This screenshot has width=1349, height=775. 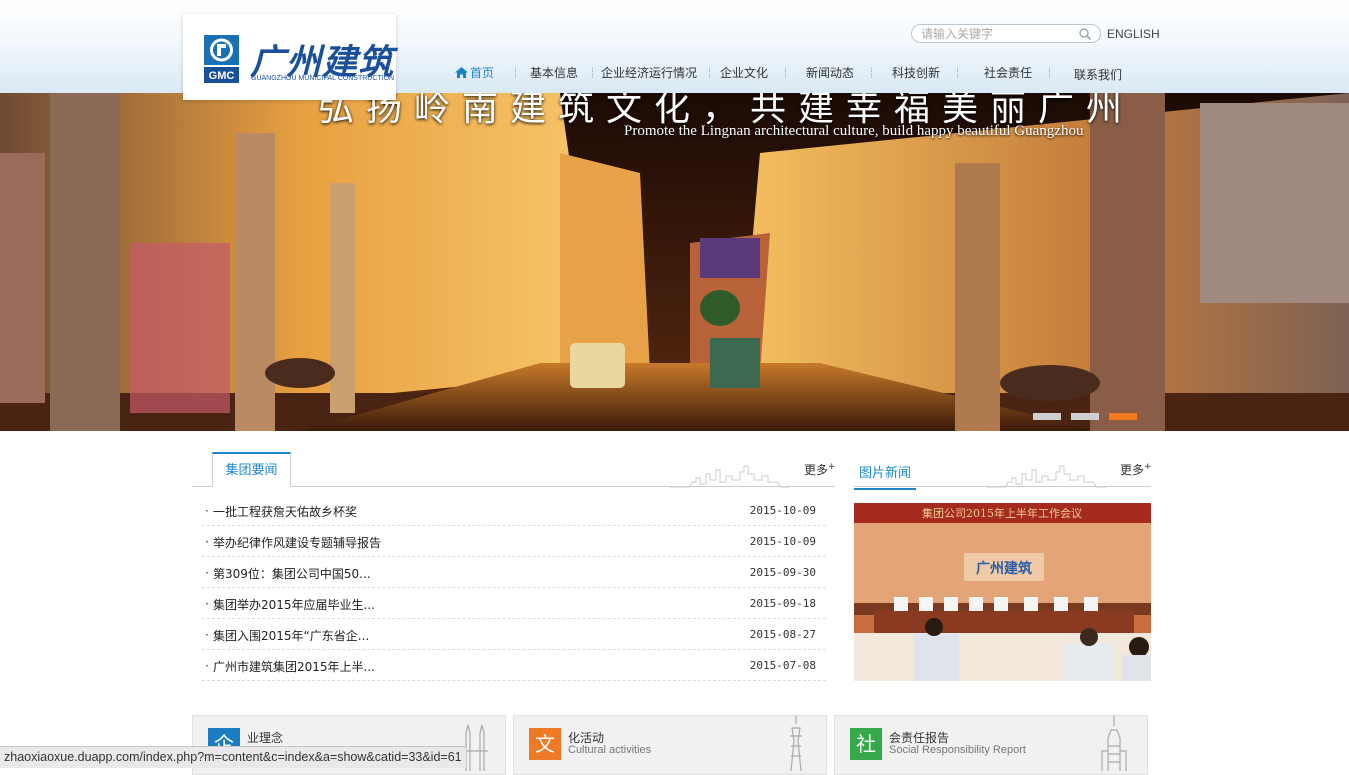 What do you see at coordinates (744, 72) in the screenshot?
I see `nav-culture: 企业文化` at bounding box center [744, 72].